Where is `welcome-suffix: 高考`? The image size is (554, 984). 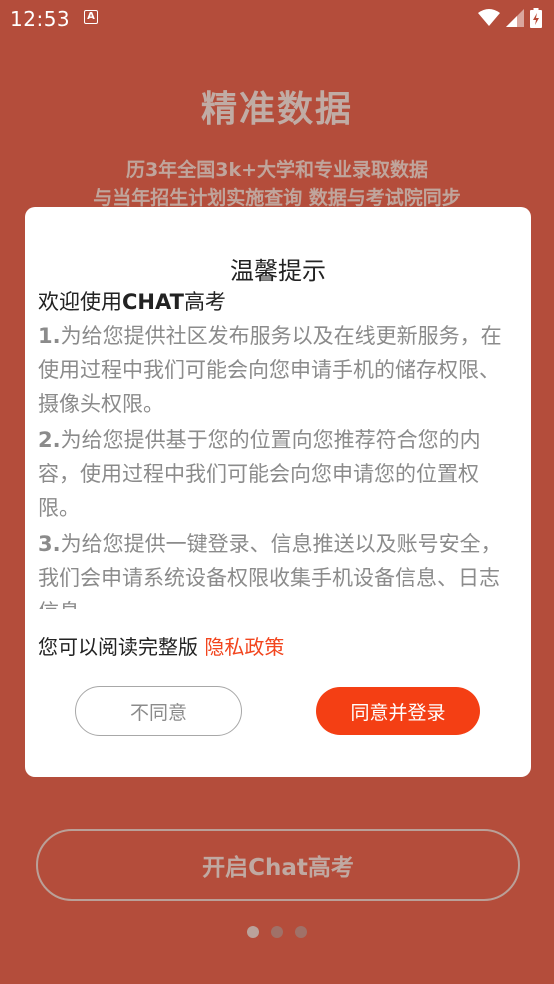
welcome-suffix: 高考 is located at coordinates (204, 302).